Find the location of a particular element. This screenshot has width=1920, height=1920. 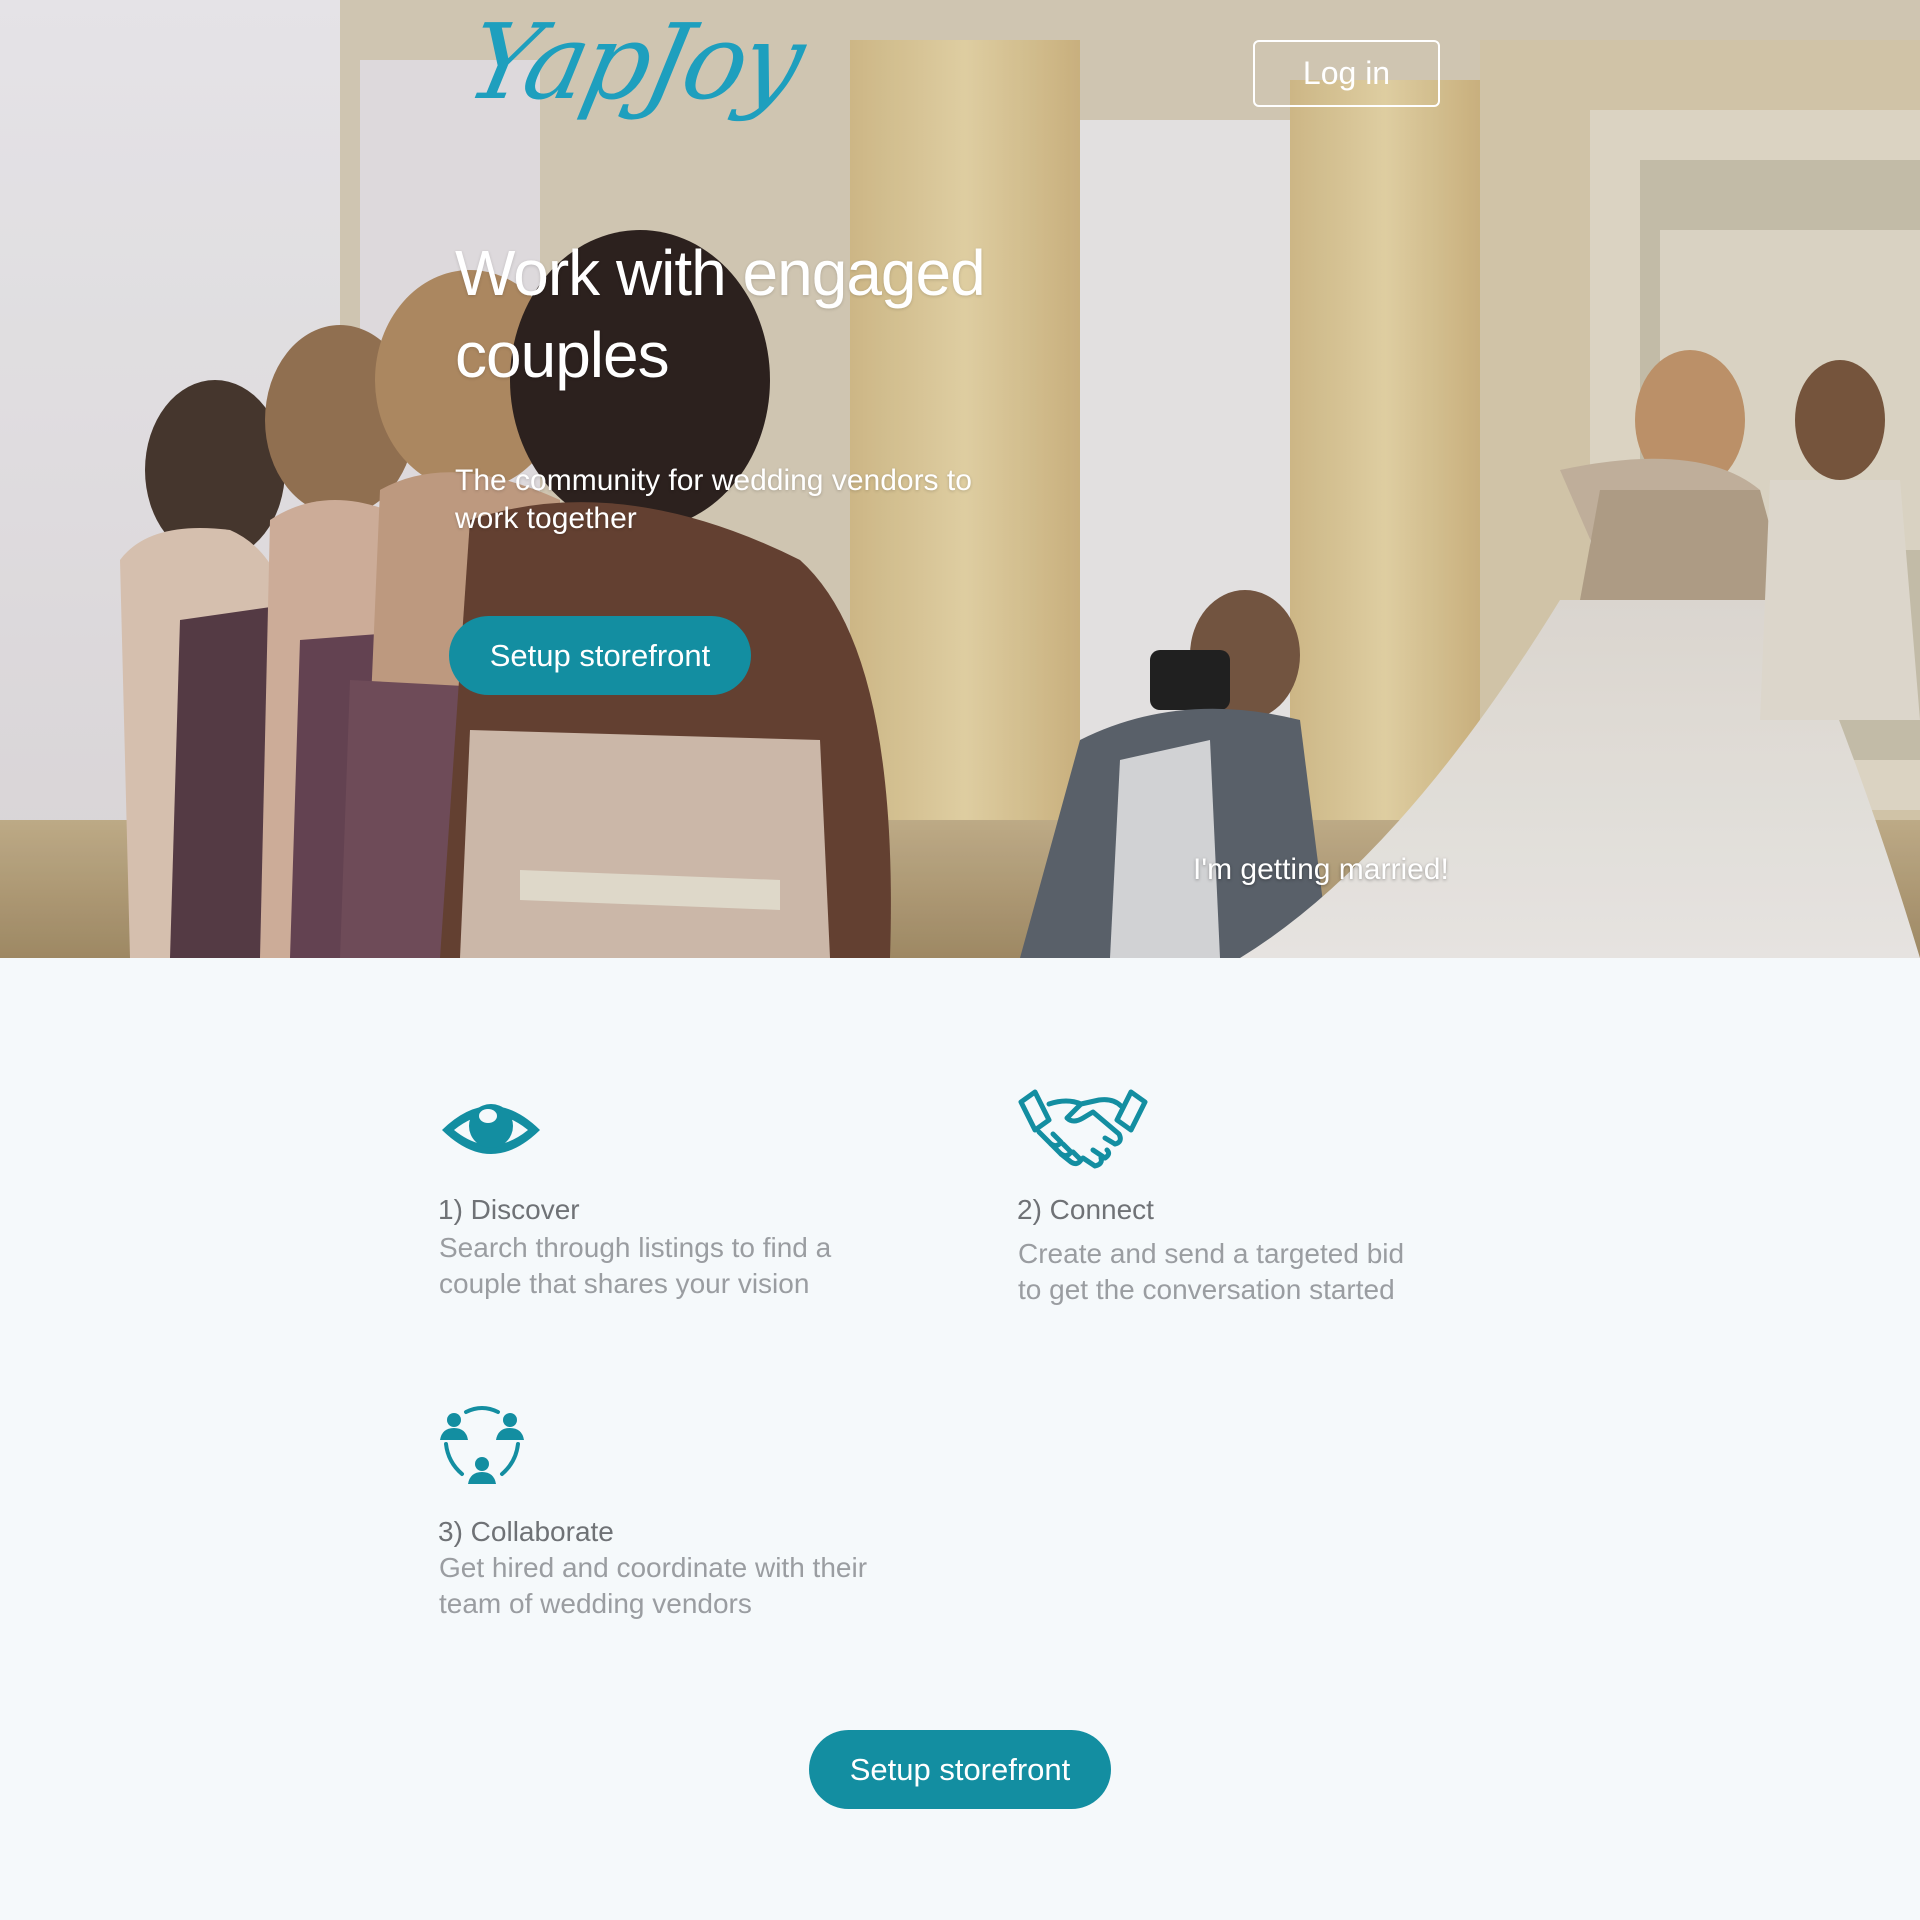

eye-icon is located at coordinates (491, 1129).